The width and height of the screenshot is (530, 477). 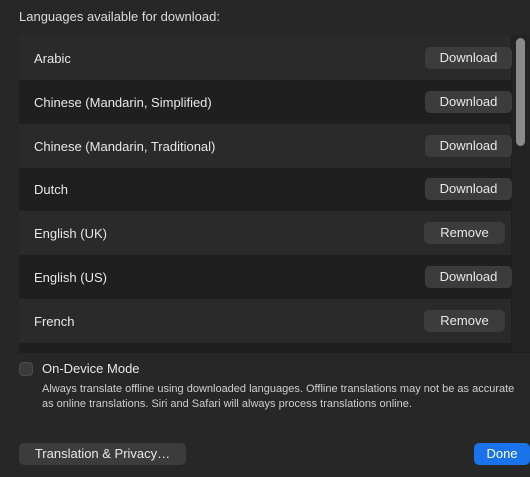 What do you see at coordinates (52, 58) in the screenshot?
I see `language-name: Arabic` at bounding box center [52, 58].